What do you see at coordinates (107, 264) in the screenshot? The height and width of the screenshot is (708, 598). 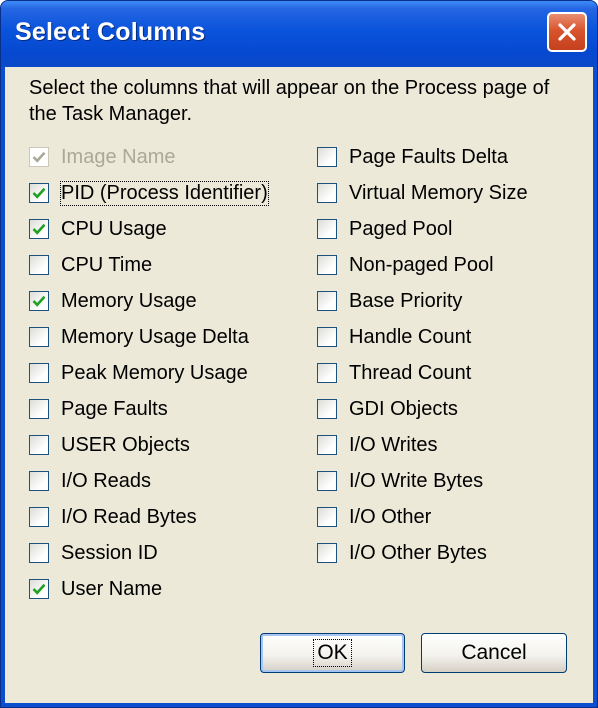 I see `checkbox-label: CPU Time` at bounding box center [107, 264].